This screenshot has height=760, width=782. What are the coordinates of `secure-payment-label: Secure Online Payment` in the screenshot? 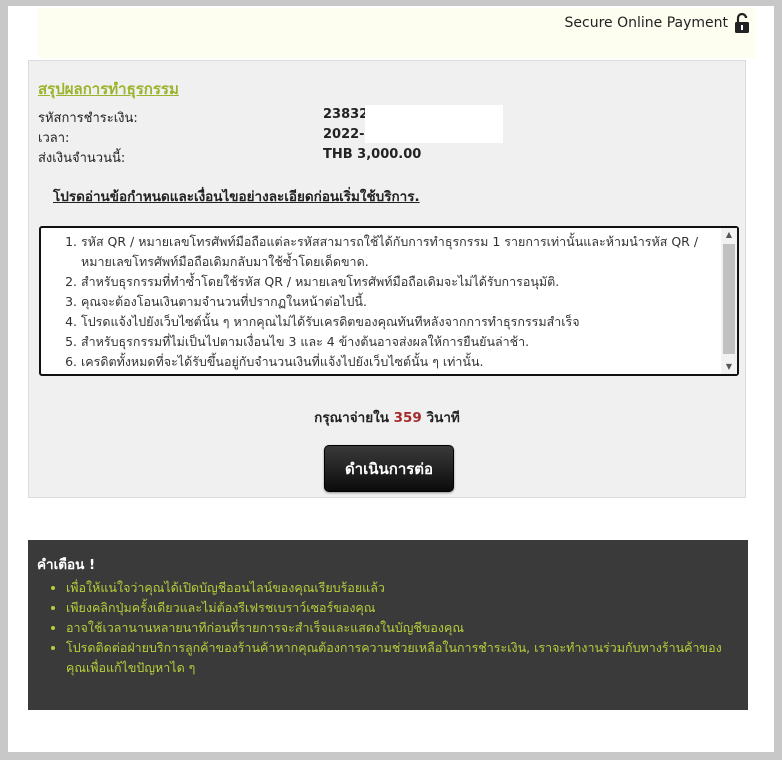 It's located at (646, 23).